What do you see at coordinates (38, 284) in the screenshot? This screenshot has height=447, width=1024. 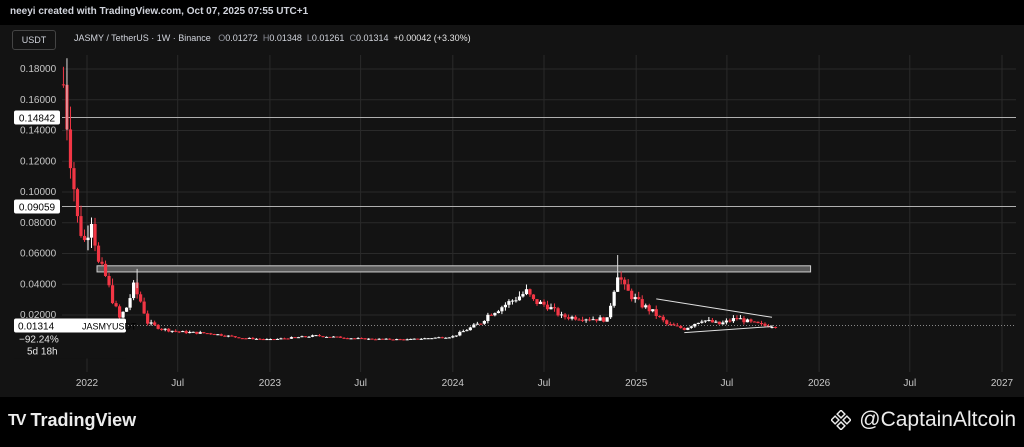 I see `y-tick-label: 0.04000` at bounding box center [38, 284].